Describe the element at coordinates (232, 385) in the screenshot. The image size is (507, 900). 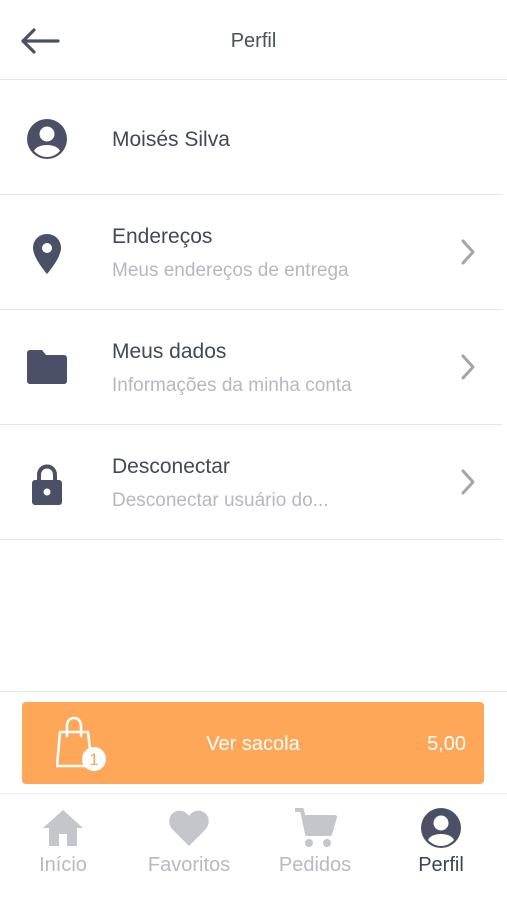
I see `menu-item-subtitle: Informações da minha conta` at that location.